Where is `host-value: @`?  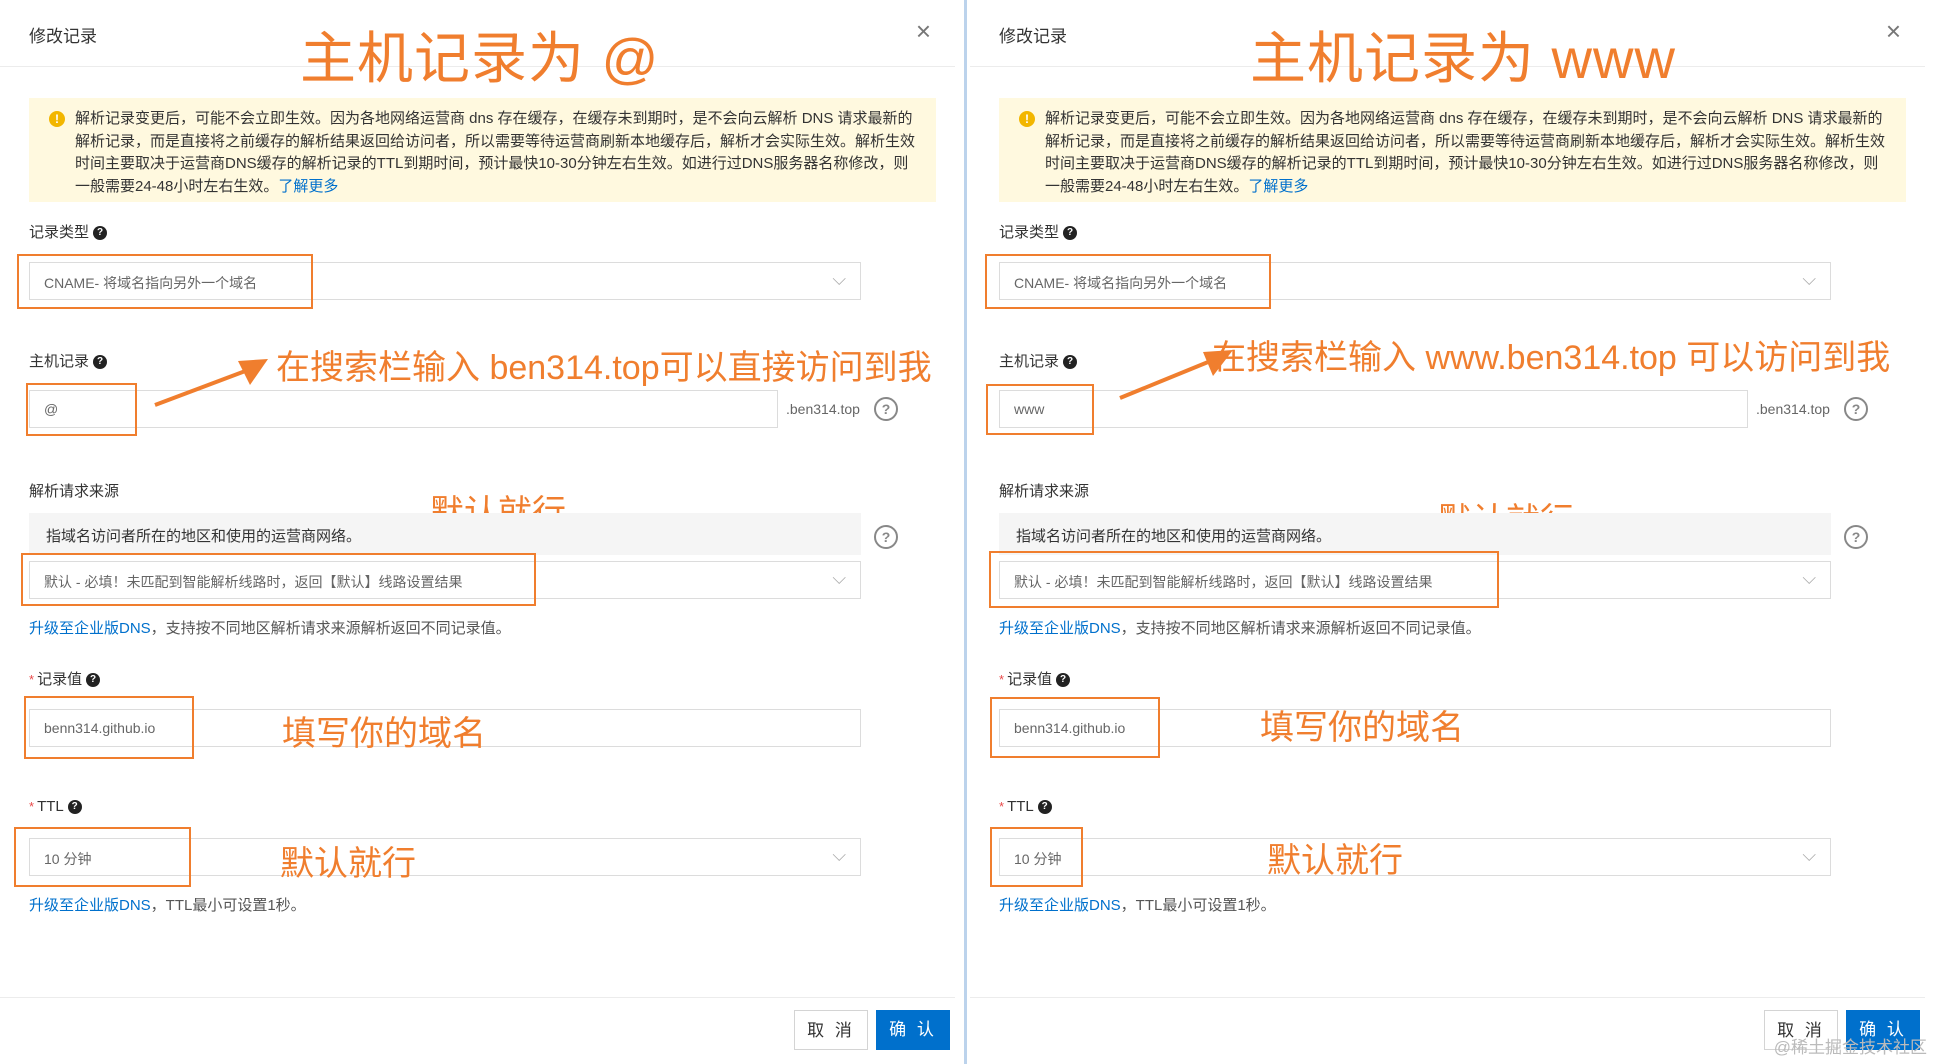
host-value: @ is located at coordinates (51, 409).